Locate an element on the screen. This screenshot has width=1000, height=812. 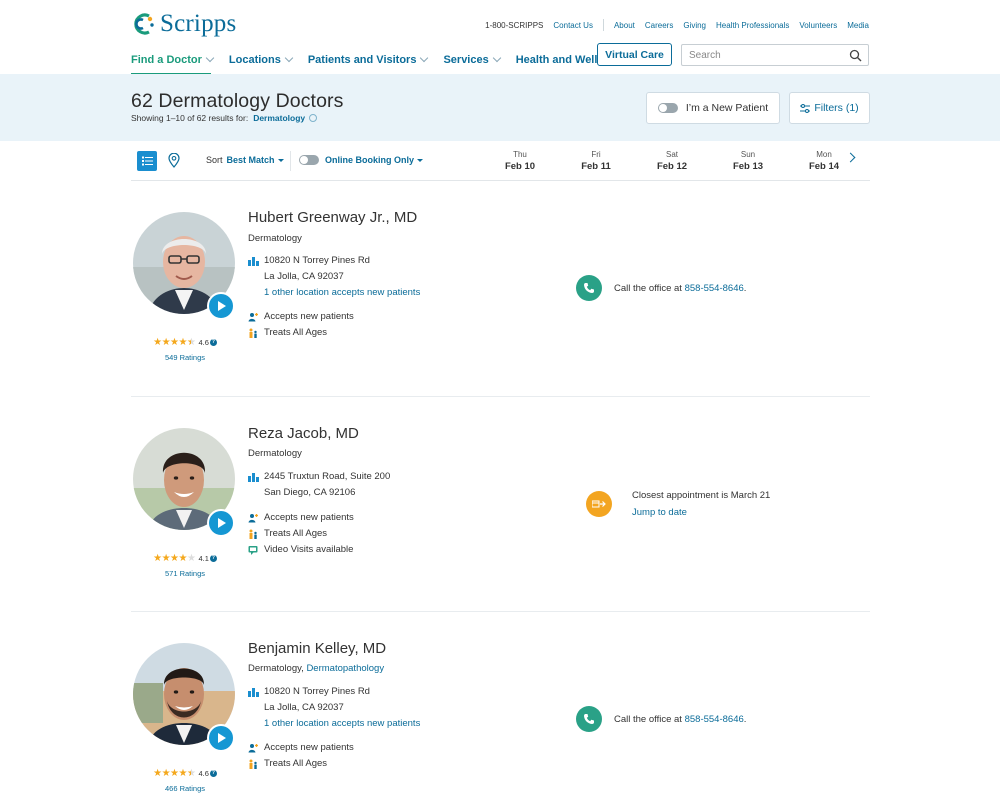
scripps-logo: Scripps is located at coordinates (183, 24).